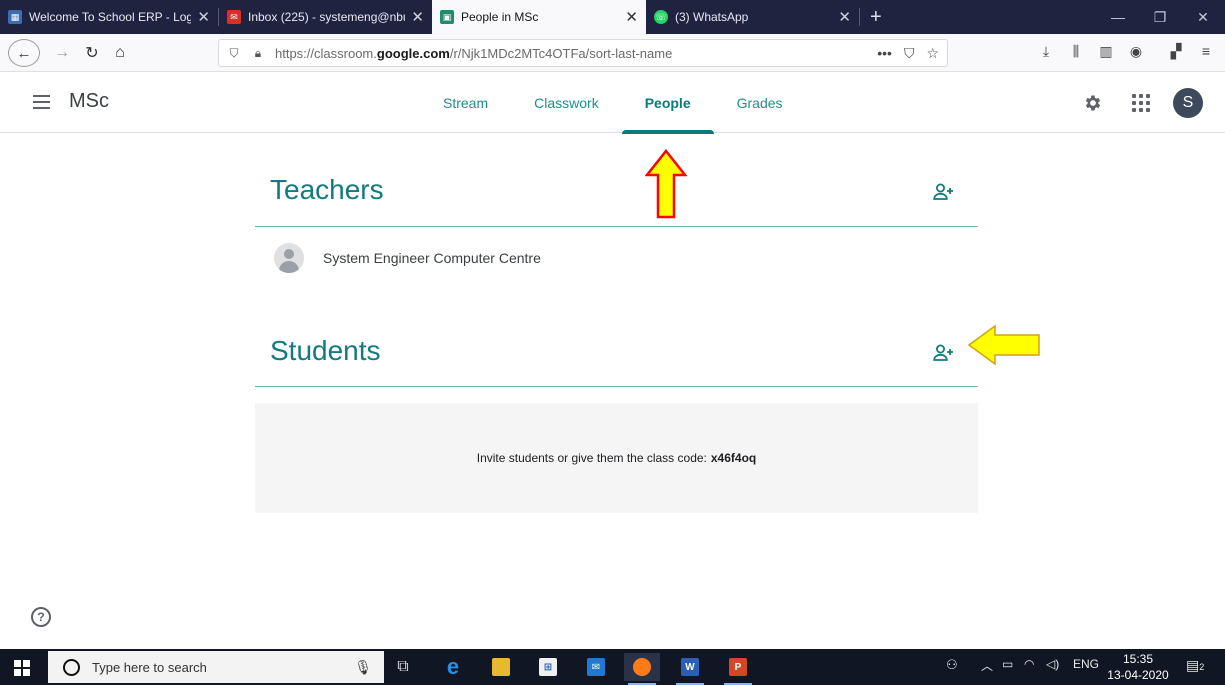 The height and width of the screenshot is (685, 1225). I want to click on students-heading: Students, so click(325, 350).